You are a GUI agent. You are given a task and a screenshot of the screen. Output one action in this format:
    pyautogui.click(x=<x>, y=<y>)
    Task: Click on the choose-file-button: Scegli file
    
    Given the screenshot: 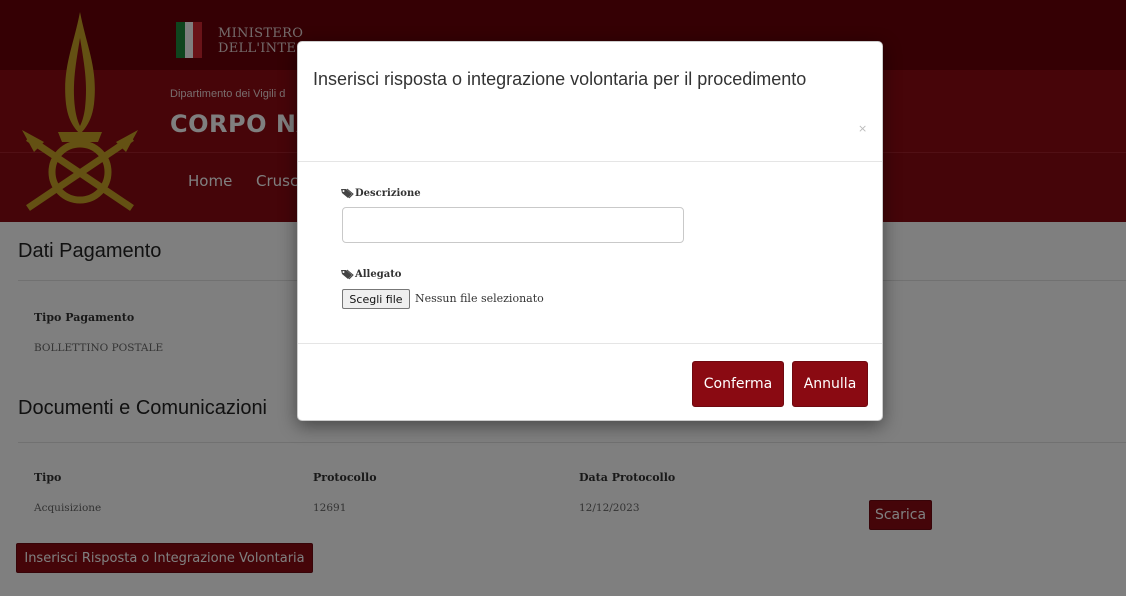 What is the action you would take?
    pyautogui.click(x=376, y=299)
    